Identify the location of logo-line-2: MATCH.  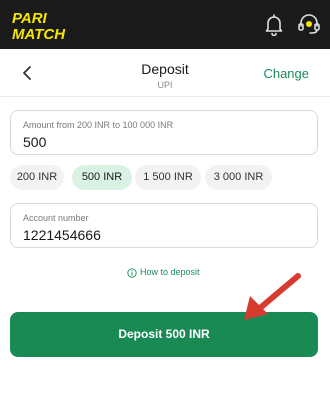
(39, 34).